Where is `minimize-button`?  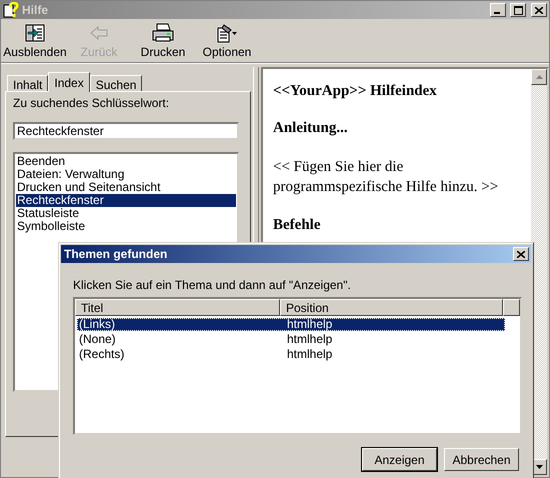 minimize-button is located at coordinates (498, 10).